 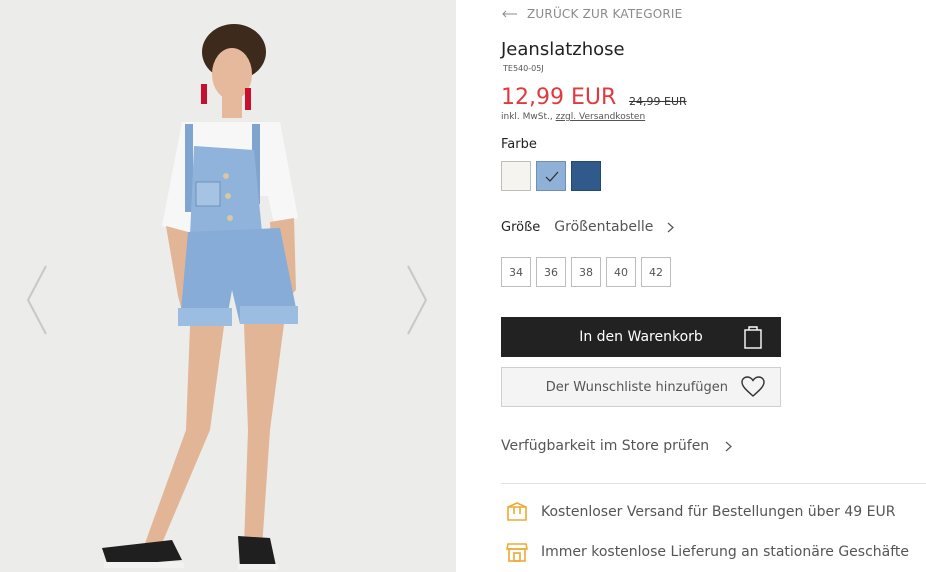 I want to click on size-option-34: 34, so click(x=516, y=272).